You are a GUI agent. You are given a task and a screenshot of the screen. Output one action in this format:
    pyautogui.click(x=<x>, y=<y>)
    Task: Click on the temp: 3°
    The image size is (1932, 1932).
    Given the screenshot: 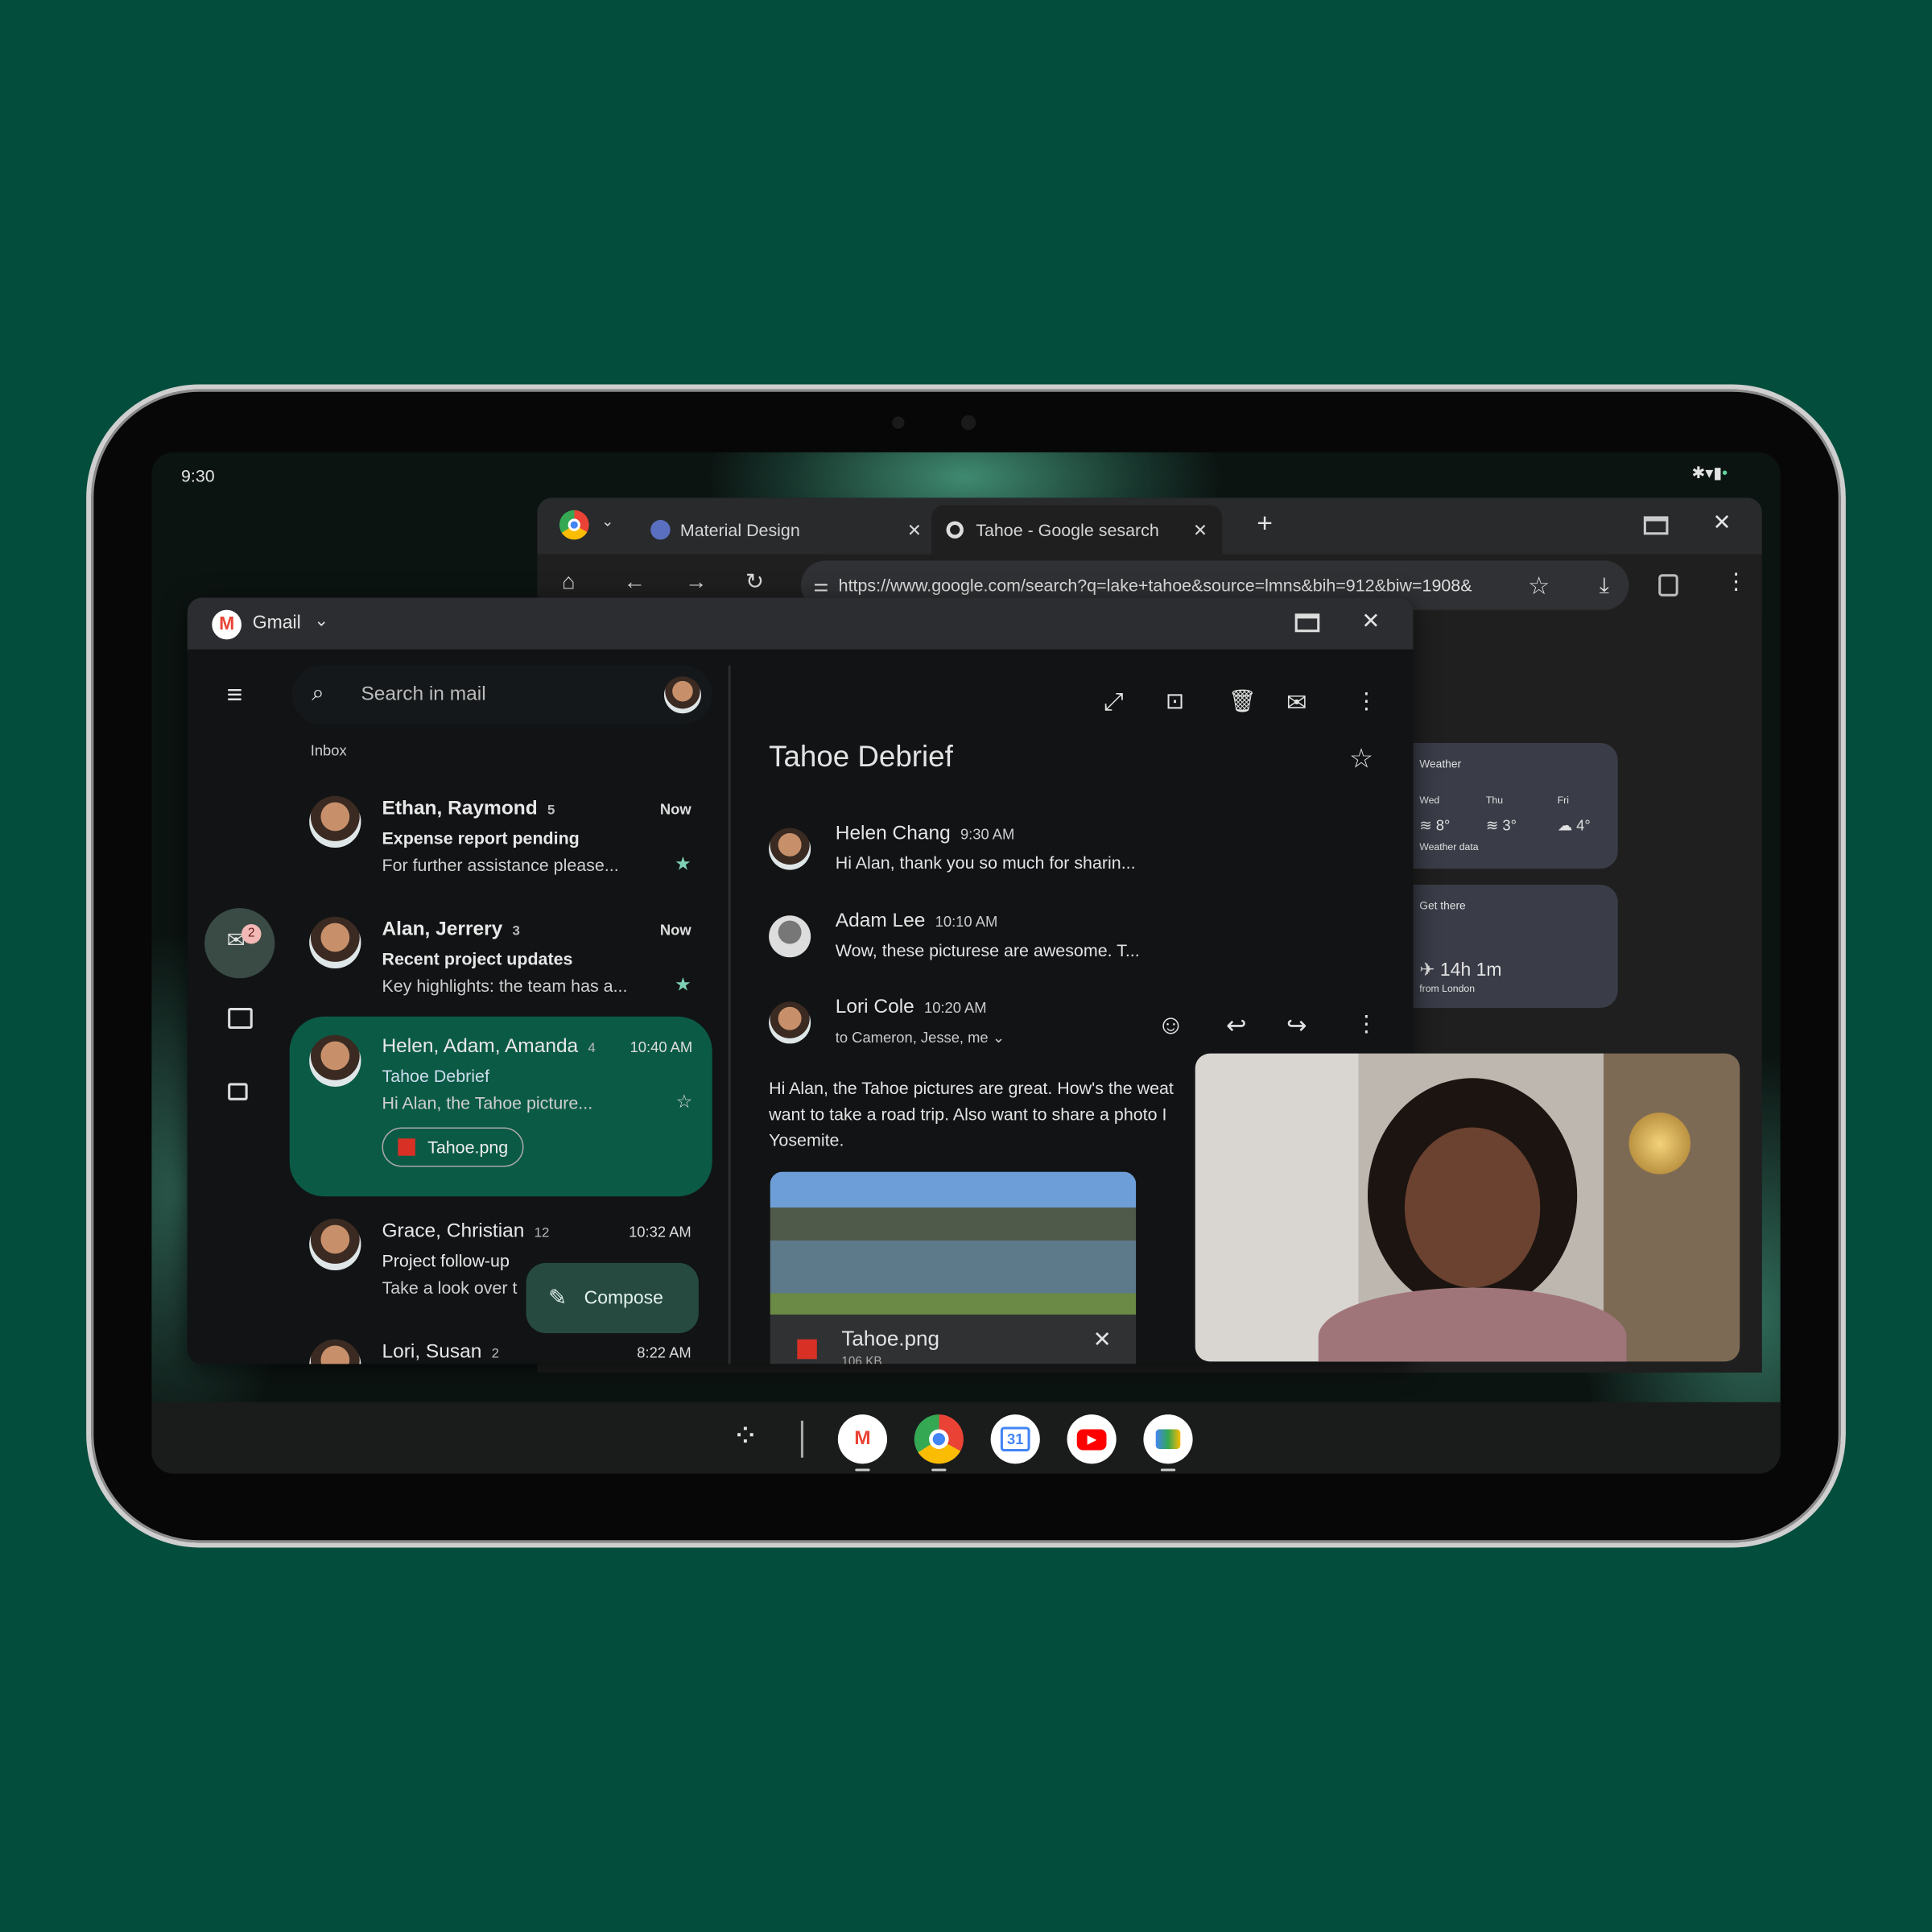 What is the action you would take?
    pyautogui.click(x=1509, y=825)
    